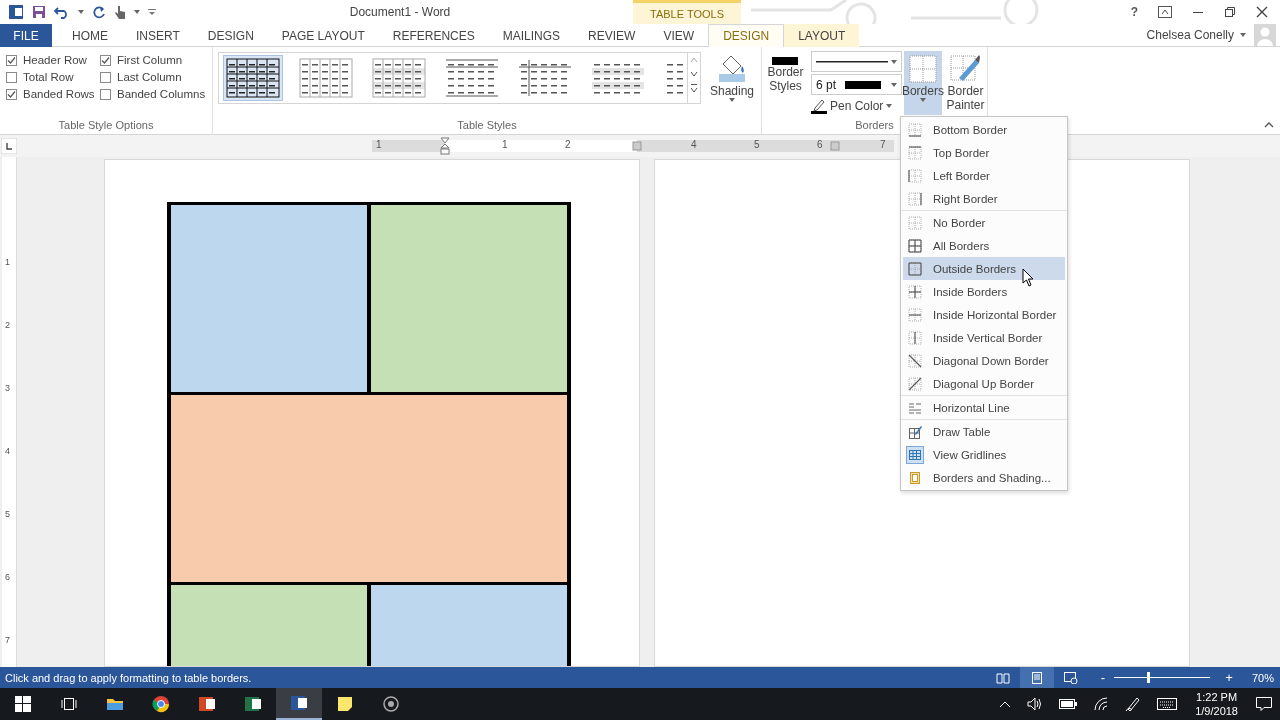  Describe the element at coordinates (1101, 704) in the screenshot. I see `wifi-icon` at that location.